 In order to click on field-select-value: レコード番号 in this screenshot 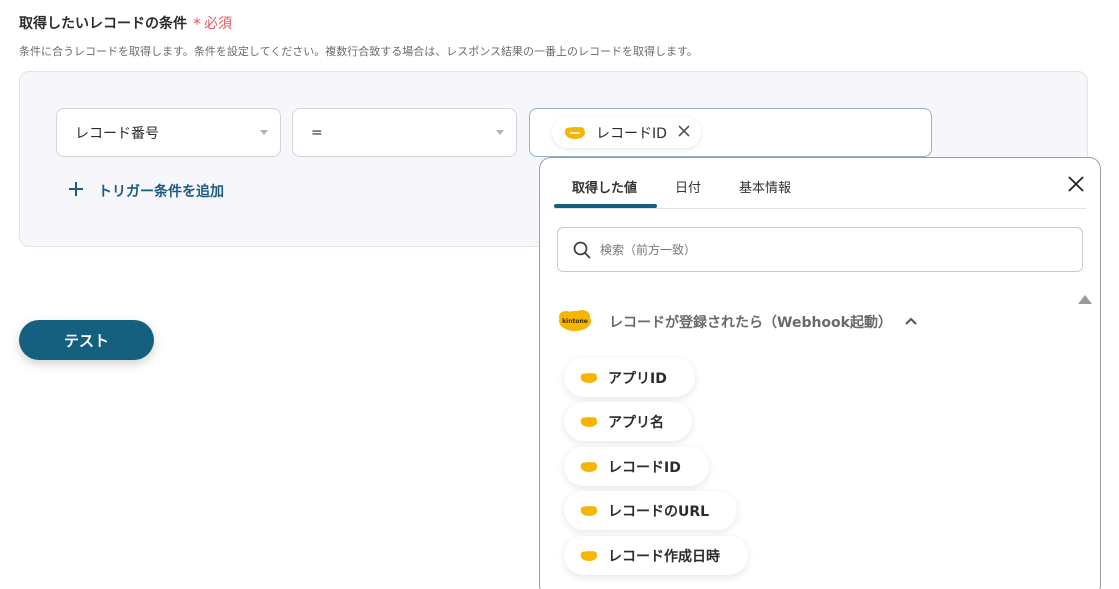, I will do `click(117, 133)`.